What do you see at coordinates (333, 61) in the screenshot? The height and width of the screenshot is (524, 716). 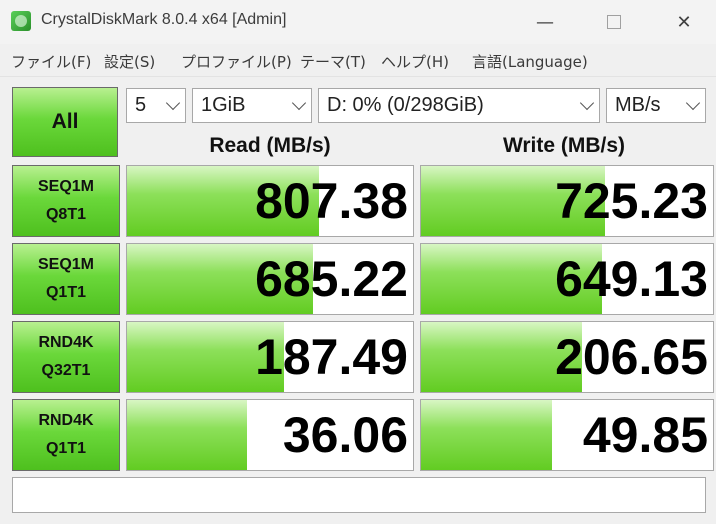 I see `menu-theme: テーマ(T)` at bounding box center [333, 61].